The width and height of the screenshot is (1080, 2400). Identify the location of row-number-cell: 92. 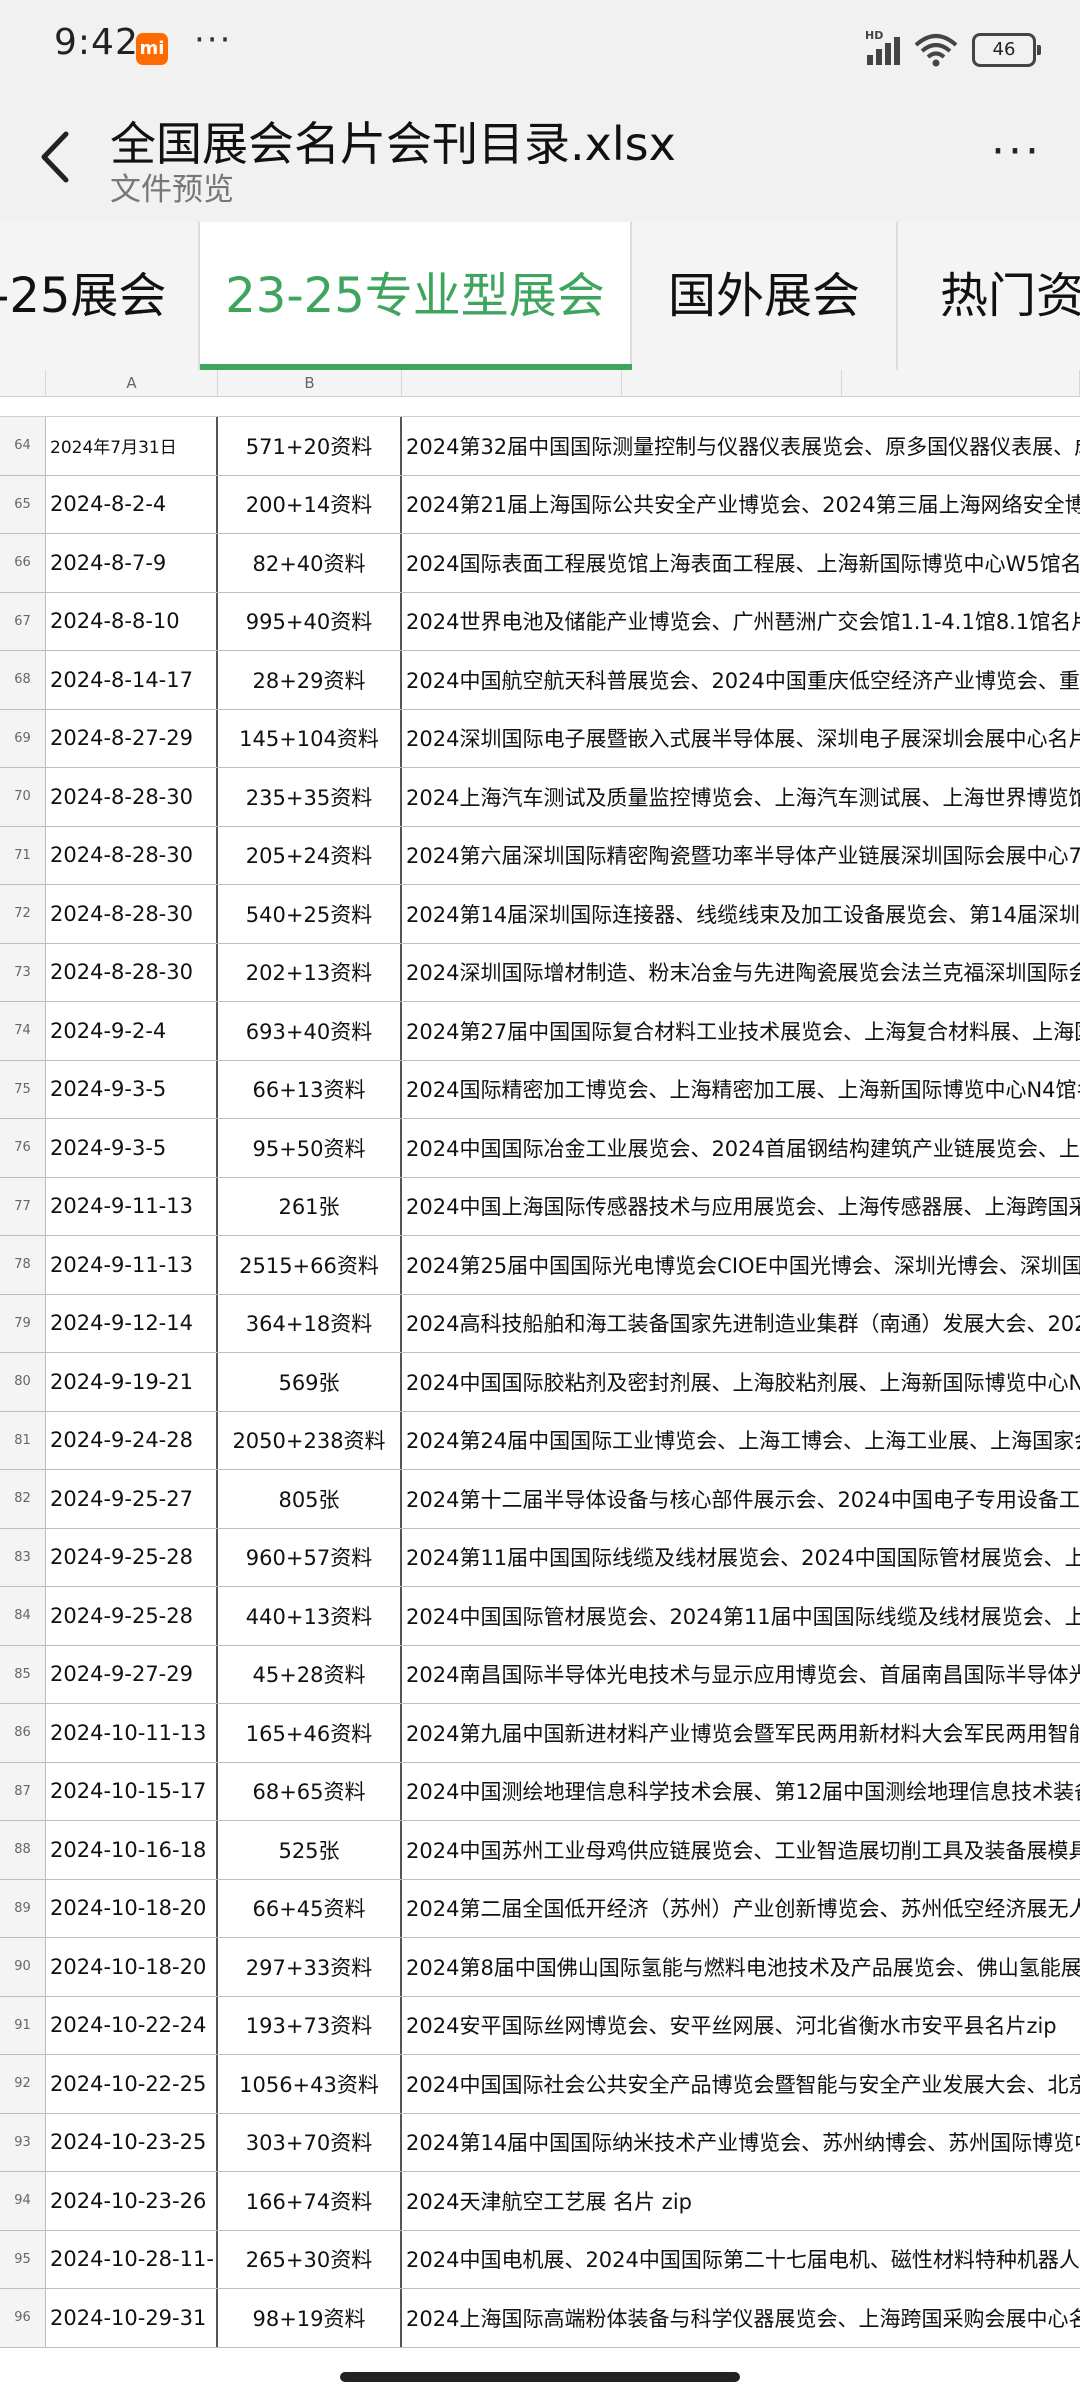
(23, 2084).